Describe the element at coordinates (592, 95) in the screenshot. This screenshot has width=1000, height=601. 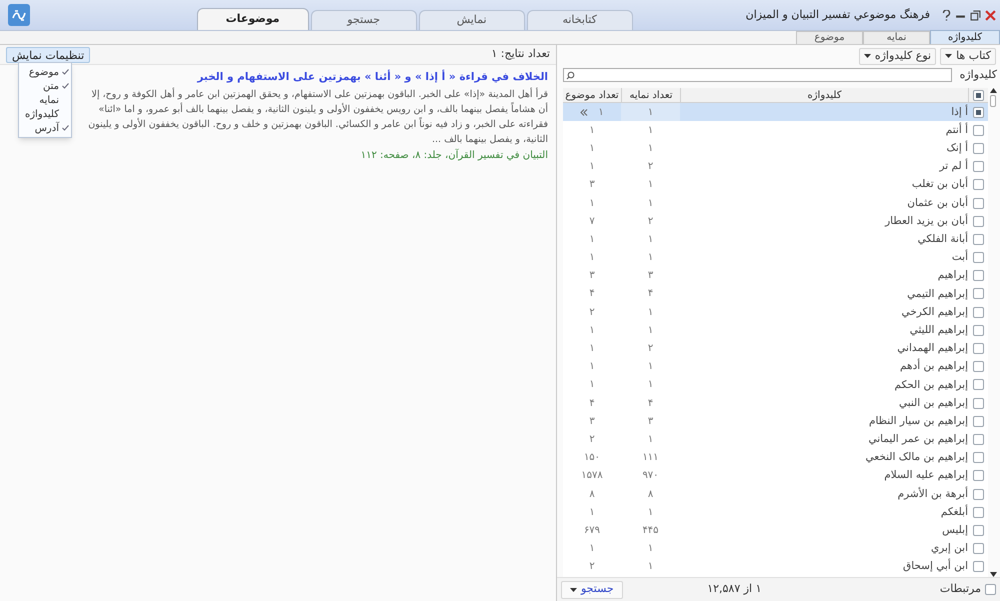
I see `column-header: تعداد موضوع` at that location.